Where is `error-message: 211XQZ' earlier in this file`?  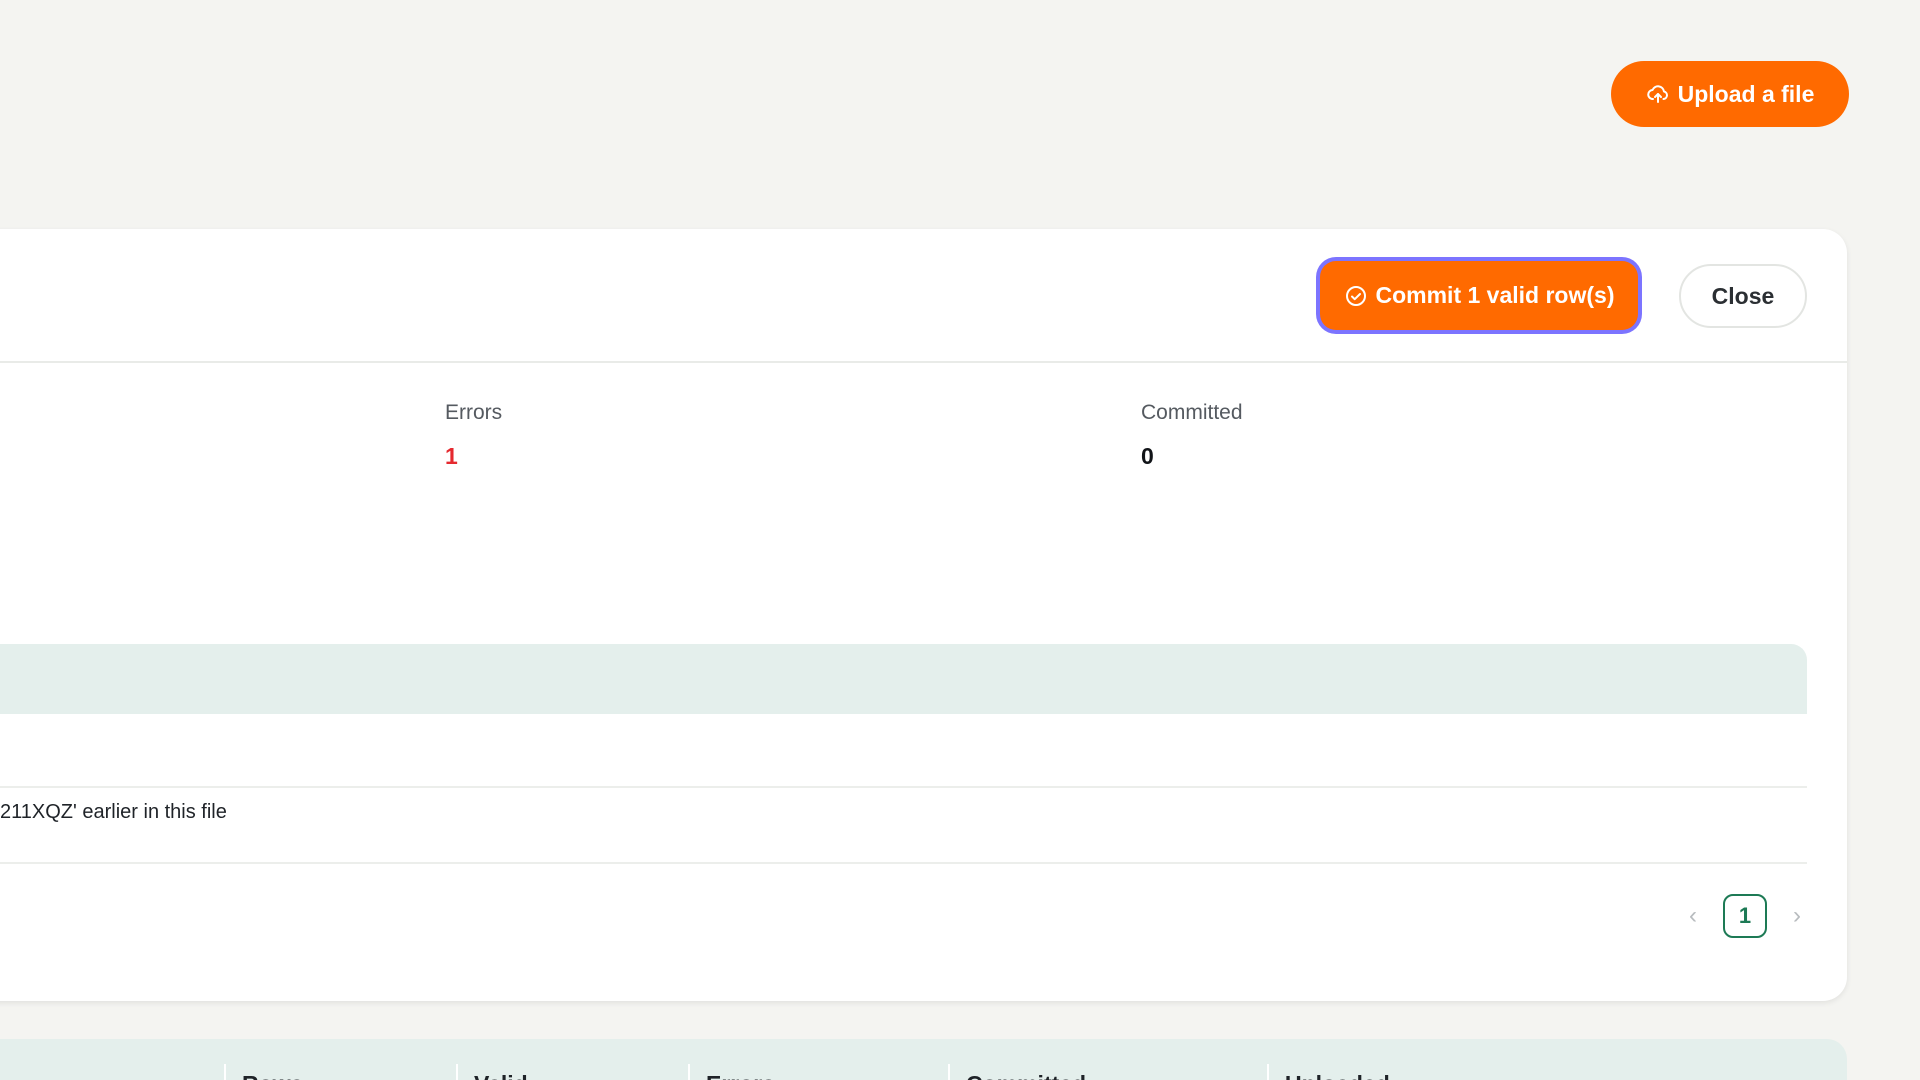 error-message: 211XQZ' earlier in this file is located at coordinates (113, 812).